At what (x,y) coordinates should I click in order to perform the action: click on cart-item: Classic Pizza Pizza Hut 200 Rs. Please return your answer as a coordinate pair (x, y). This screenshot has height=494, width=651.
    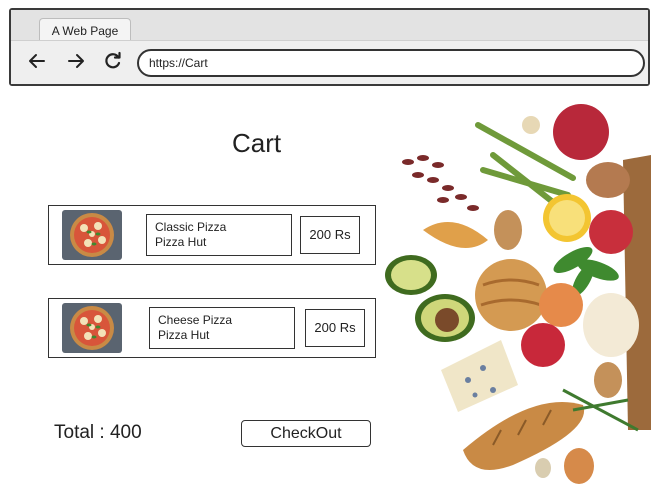
    Looking at the image, I should click on (212, 235).